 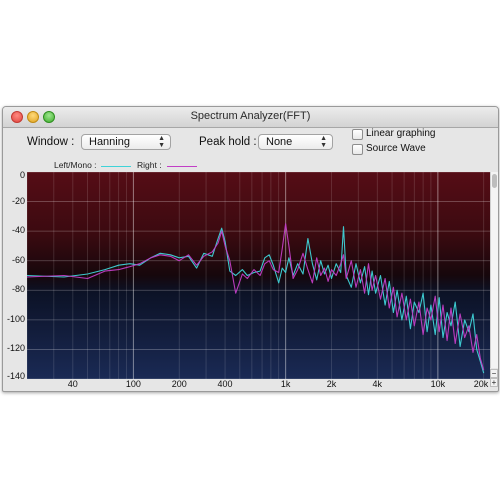 What do you see at coordinates (494, 270) in the screenshot?
I see `vertical-scrollbar` at bounding box center [494, 270].